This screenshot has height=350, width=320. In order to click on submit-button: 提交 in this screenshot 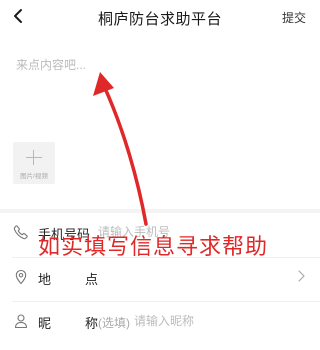, I will do `click(294, 17)`.